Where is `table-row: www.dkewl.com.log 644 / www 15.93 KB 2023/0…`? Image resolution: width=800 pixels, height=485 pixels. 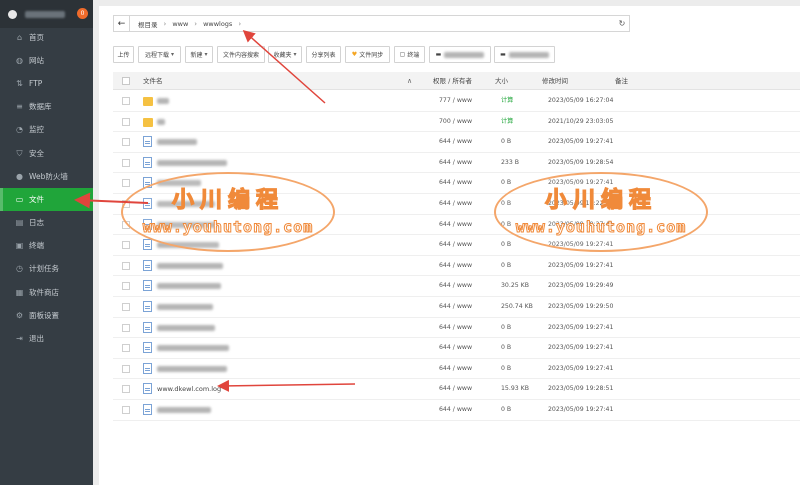
table-row: www.dkewl.com.log 644 / www 15.93 KB 2023/0… is located at coordinates (456, 389).